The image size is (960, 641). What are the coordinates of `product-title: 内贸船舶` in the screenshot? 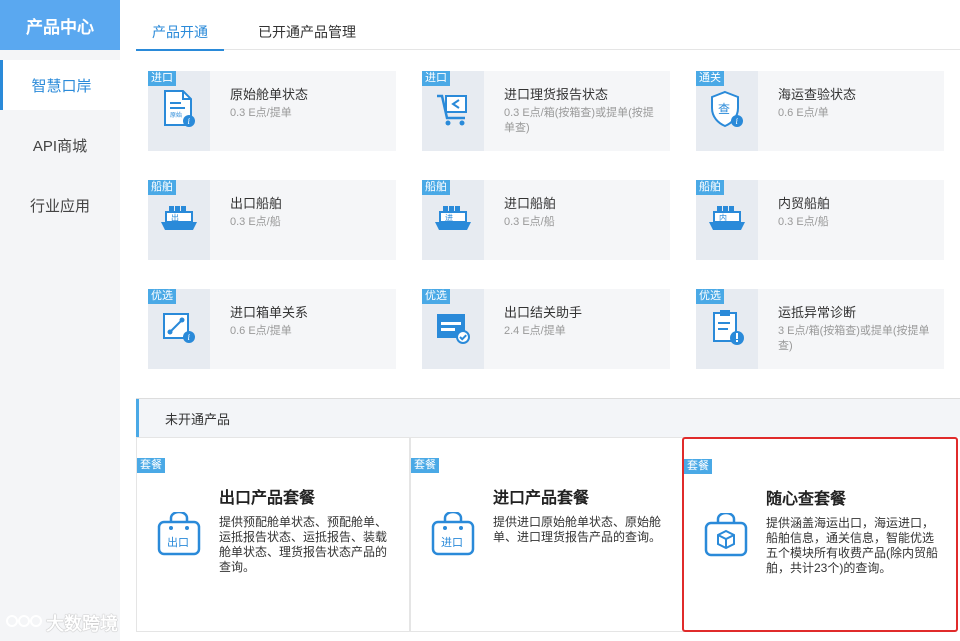 It's located at (804, 203).